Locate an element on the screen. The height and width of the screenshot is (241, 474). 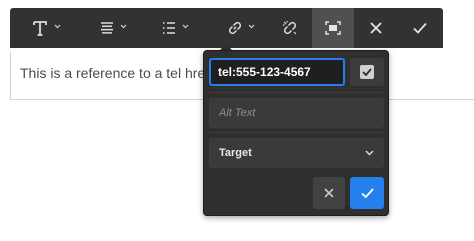
paragraph-align-icon is located at coordinates (107, 28).